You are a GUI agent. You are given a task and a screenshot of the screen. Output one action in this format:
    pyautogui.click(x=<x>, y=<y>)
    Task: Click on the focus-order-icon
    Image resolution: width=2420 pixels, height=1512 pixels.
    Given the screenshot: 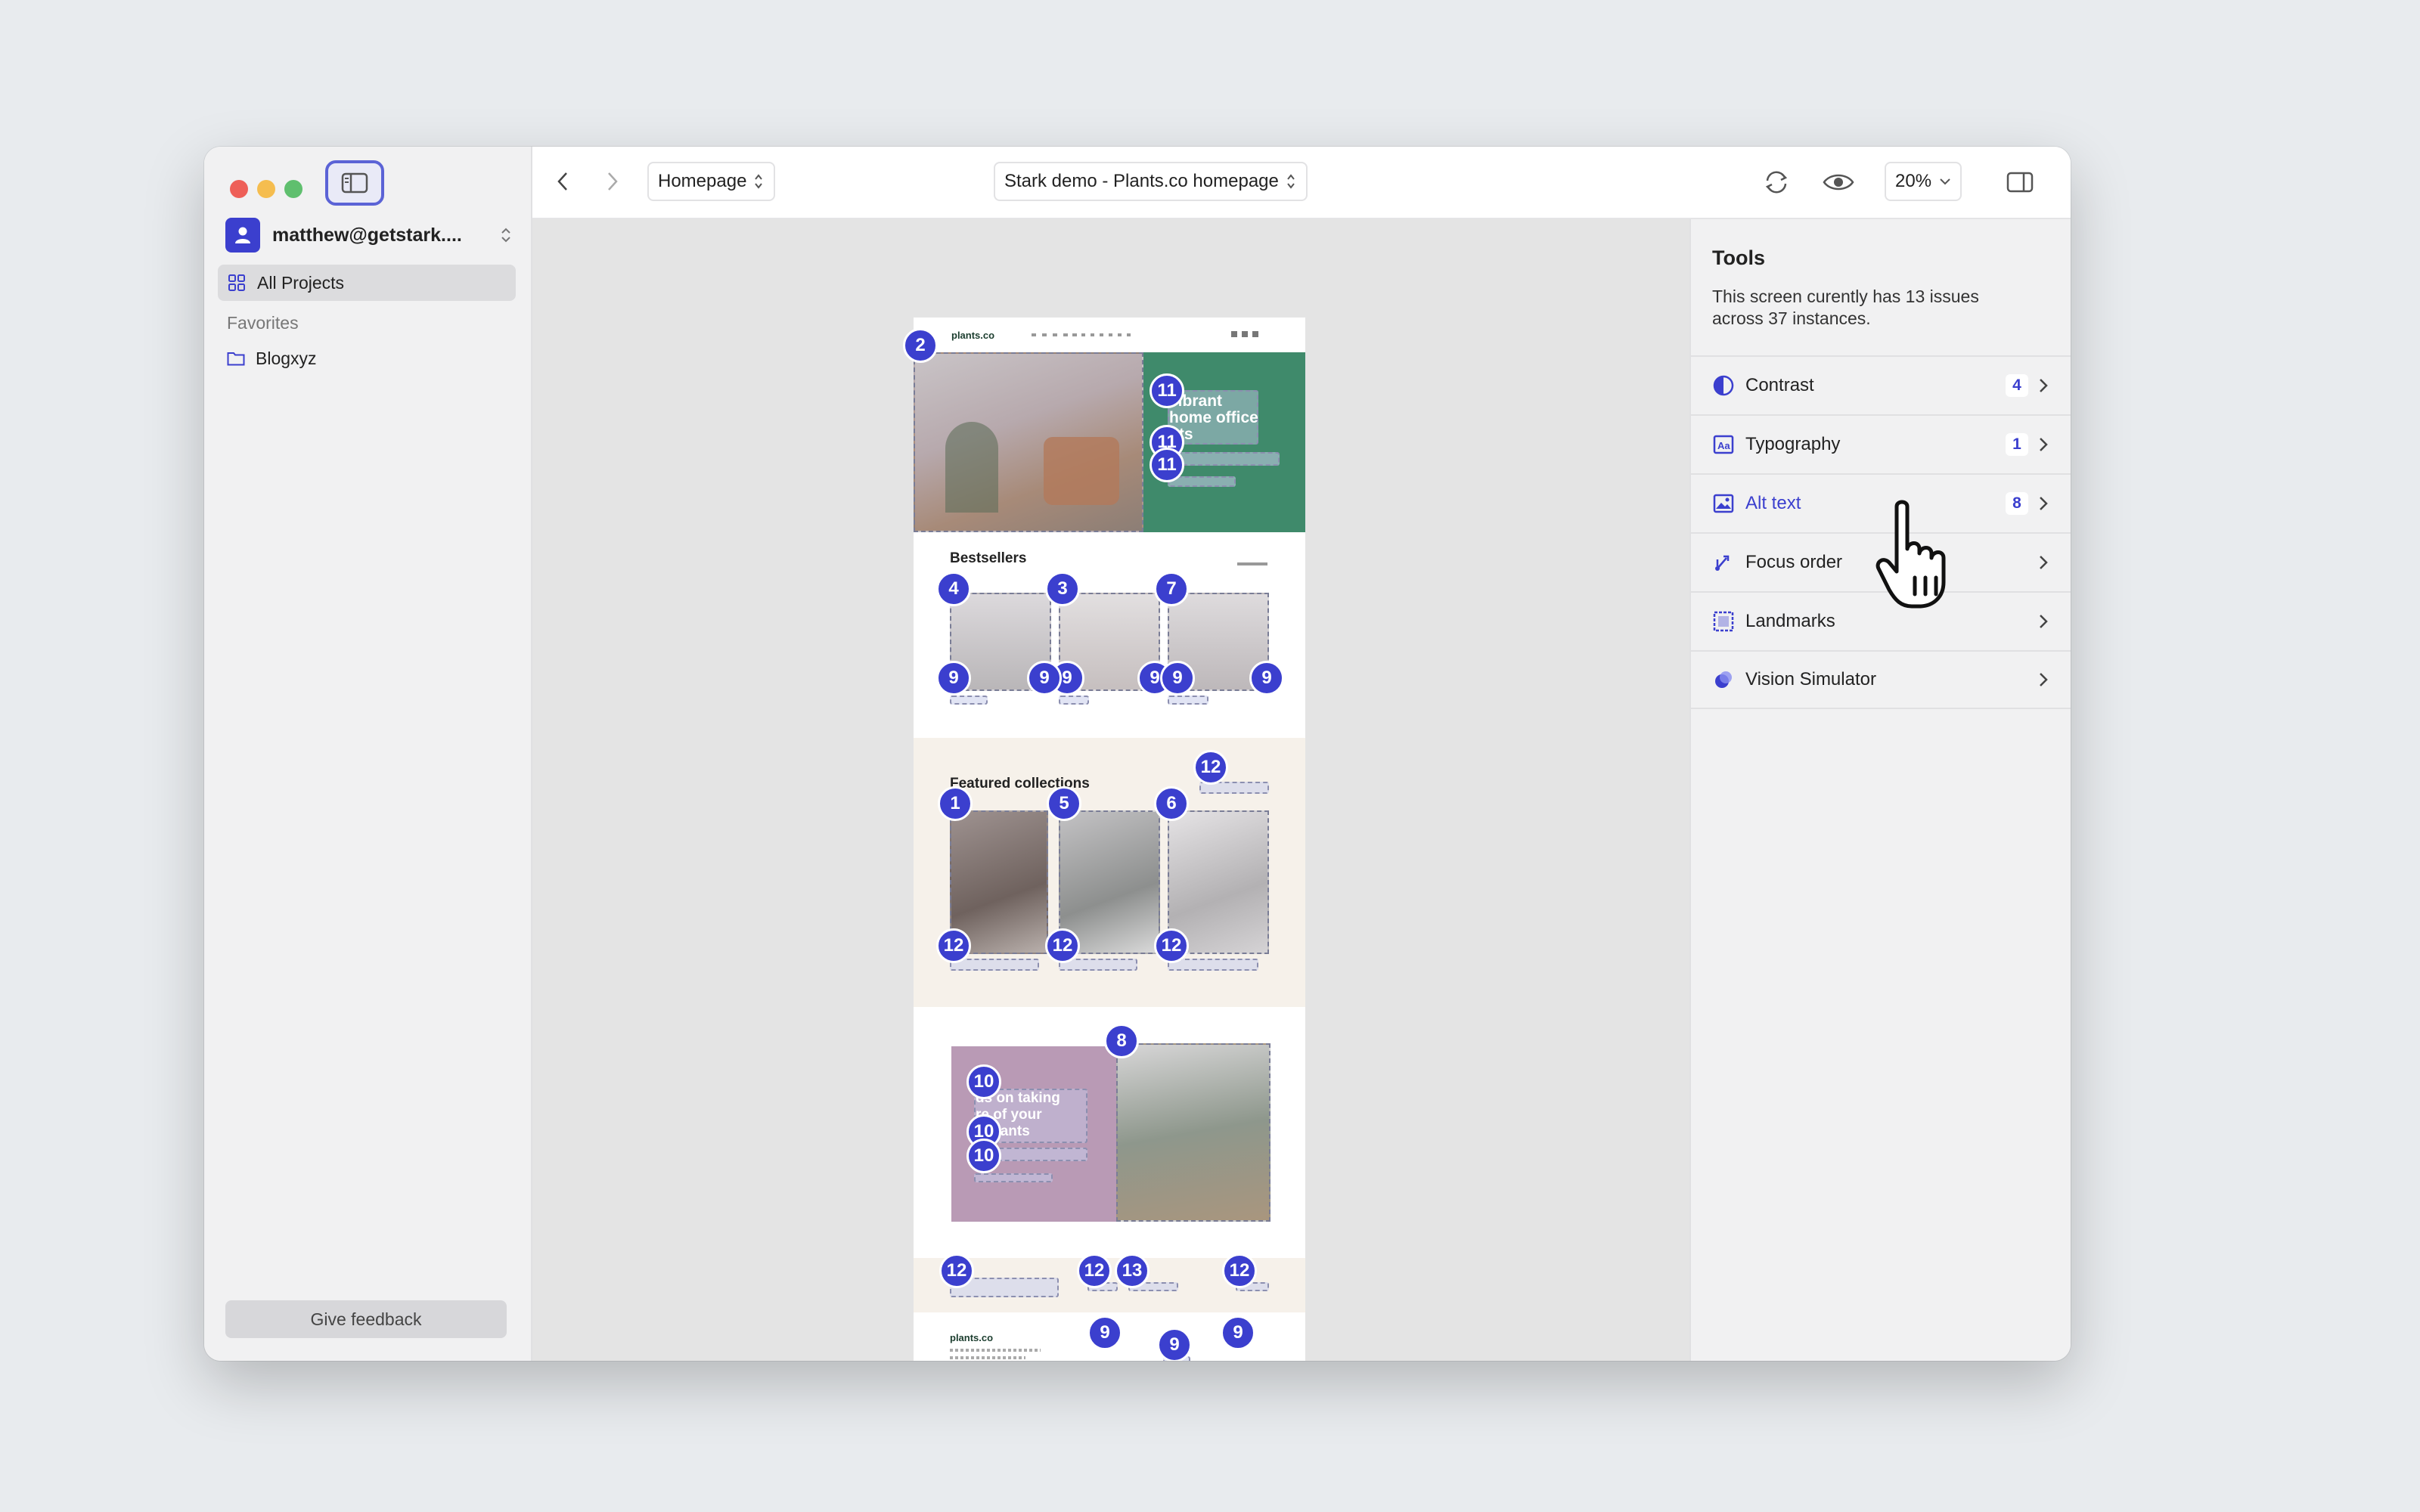 What is the action you would take?
    pyautogui.click(x=1723, y=562)
    